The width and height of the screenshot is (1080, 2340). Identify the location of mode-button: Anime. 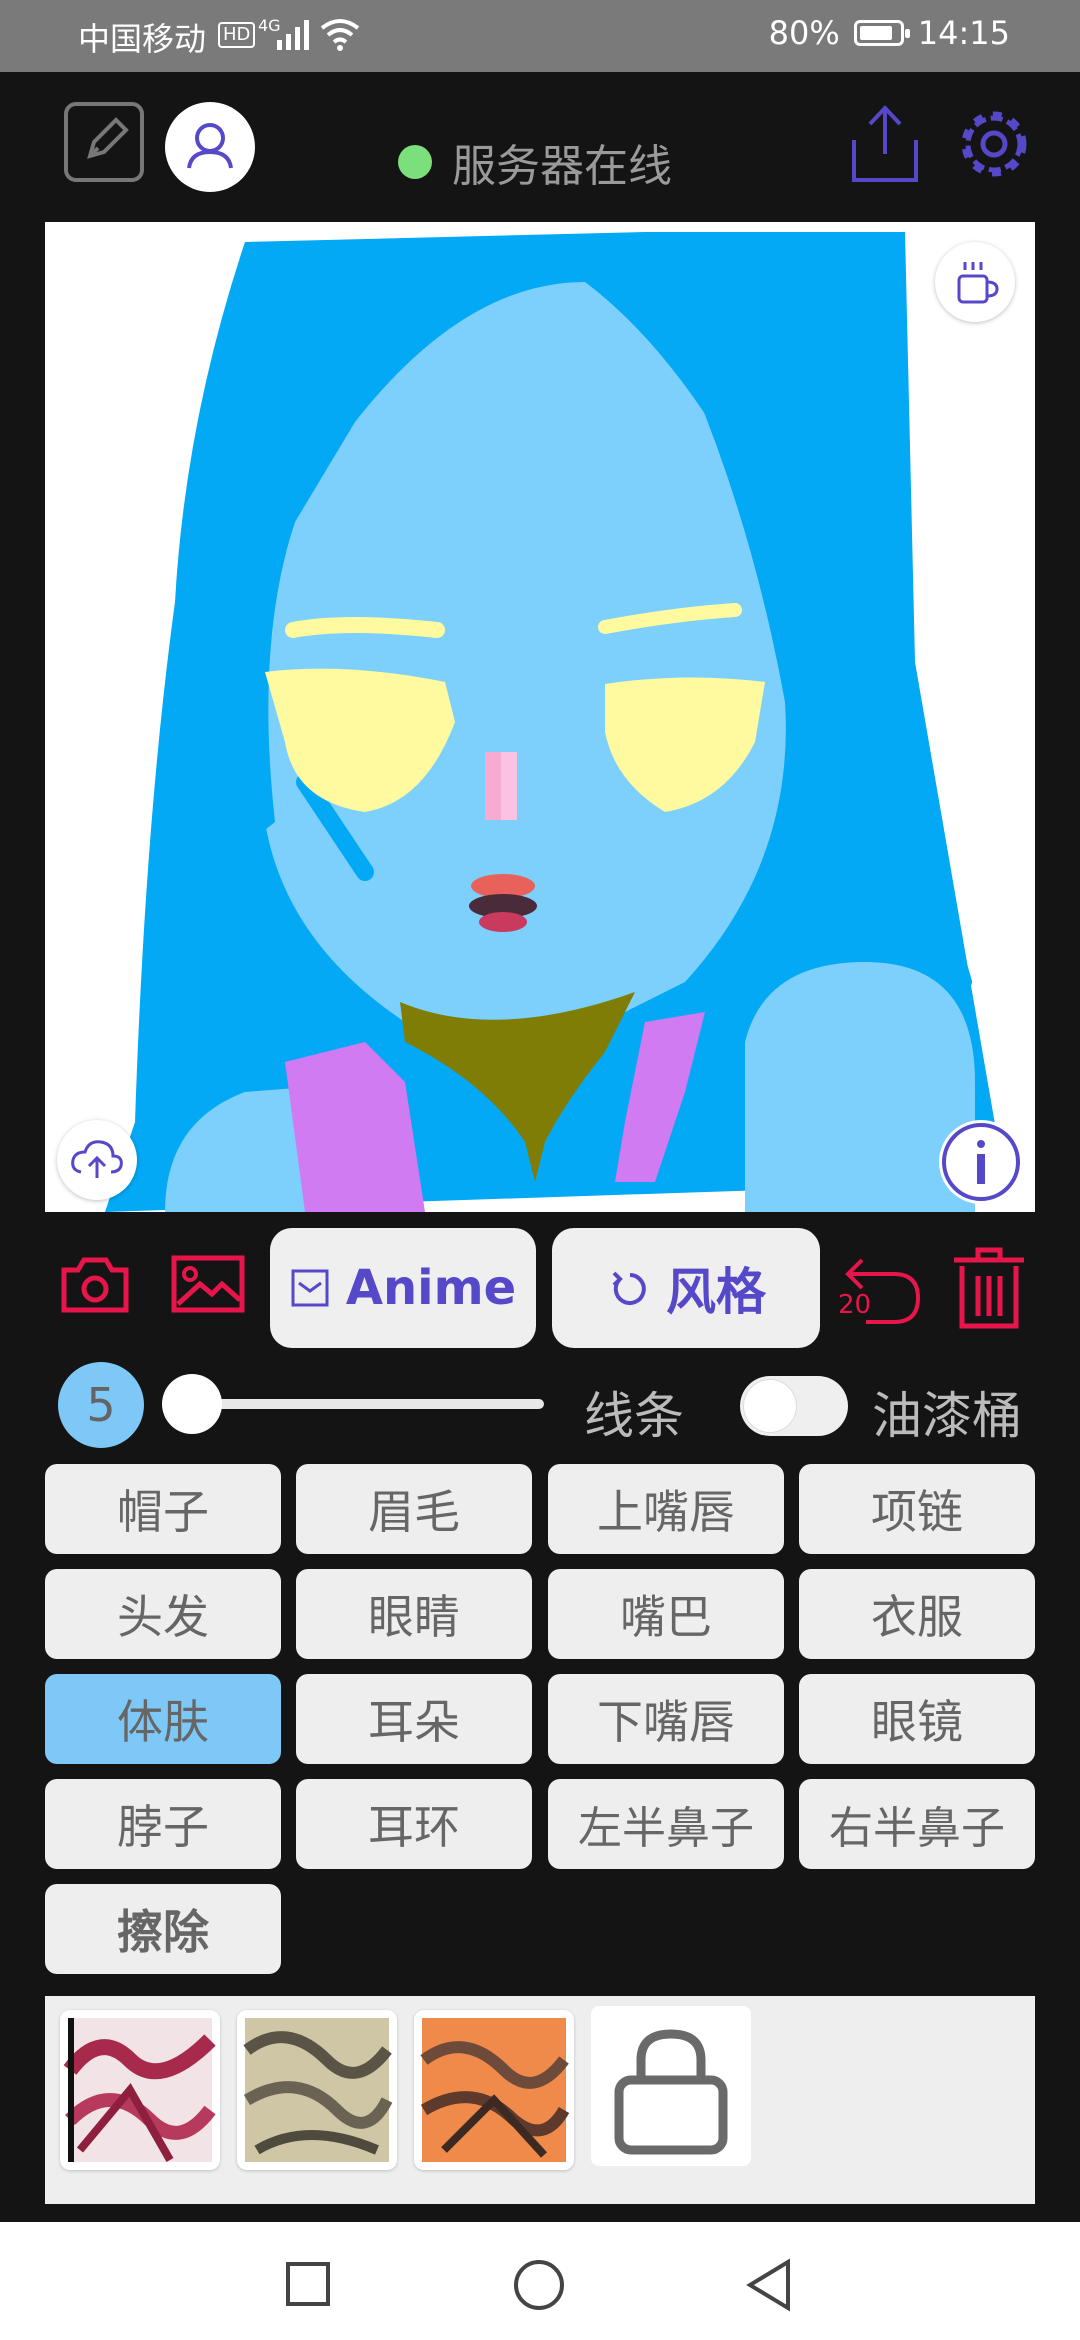
(403, 1288).